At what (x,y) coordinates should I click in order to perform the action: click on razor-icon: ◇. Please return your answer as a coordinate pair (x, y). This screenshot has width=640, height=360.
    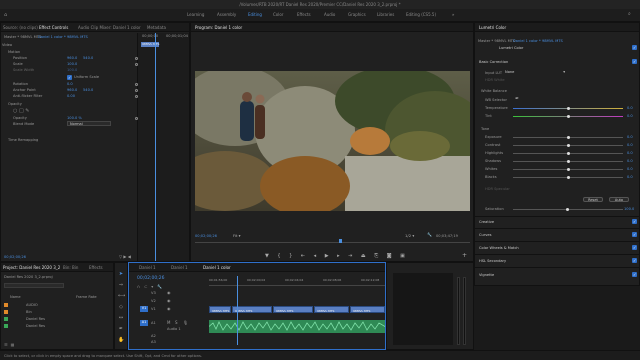
    Looking at the image, I should click on (121, 307).